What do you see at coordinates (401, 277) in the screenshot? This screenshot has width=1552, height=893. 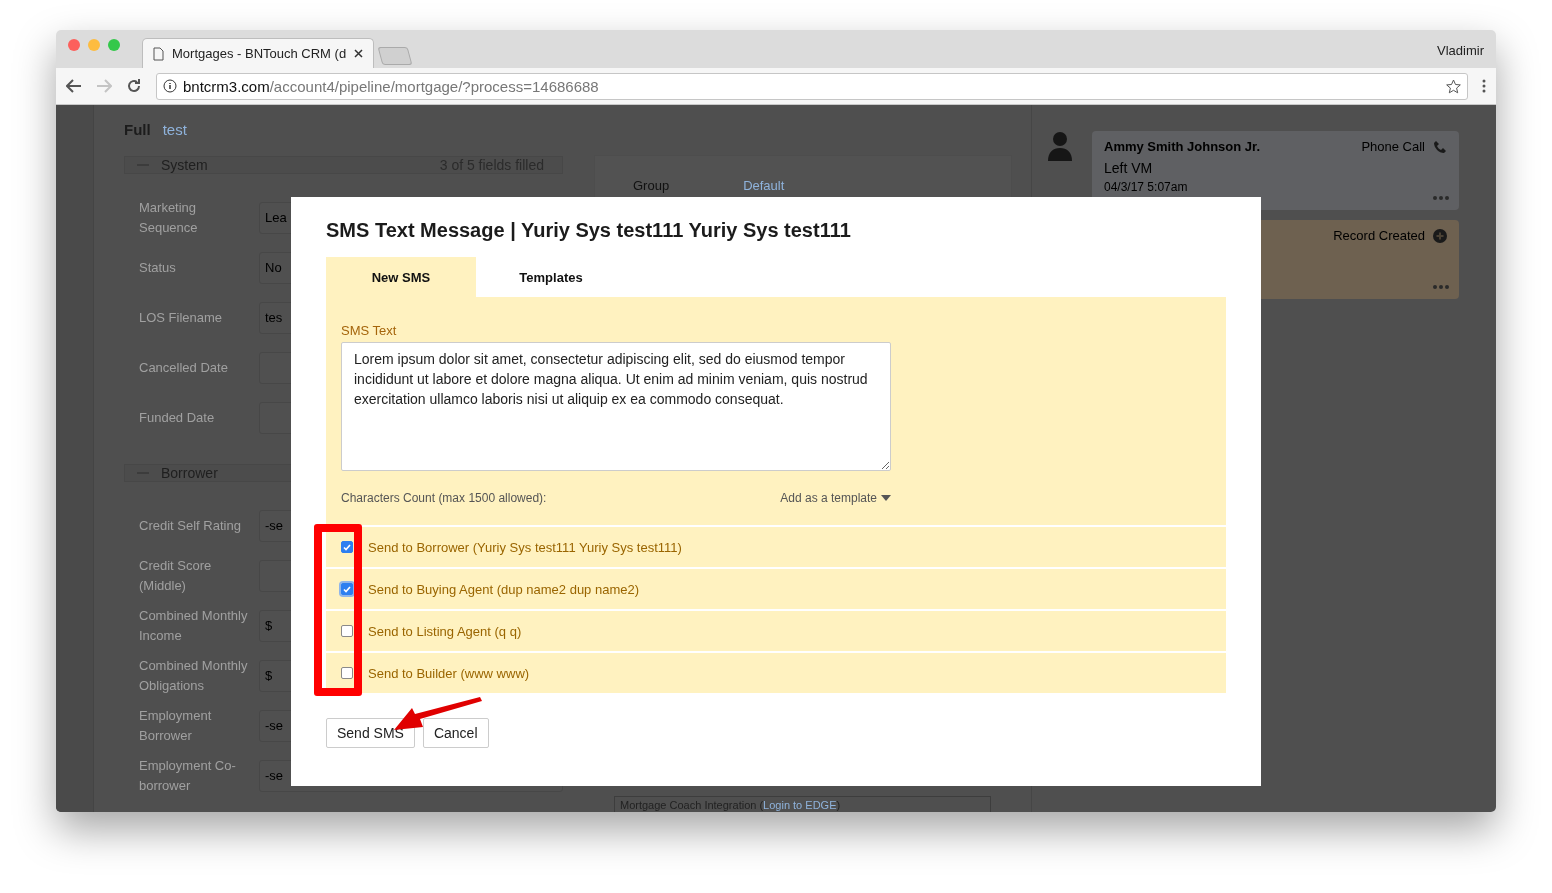 I see `dialog-tab: New SMS` at bounding box center [401, 277].